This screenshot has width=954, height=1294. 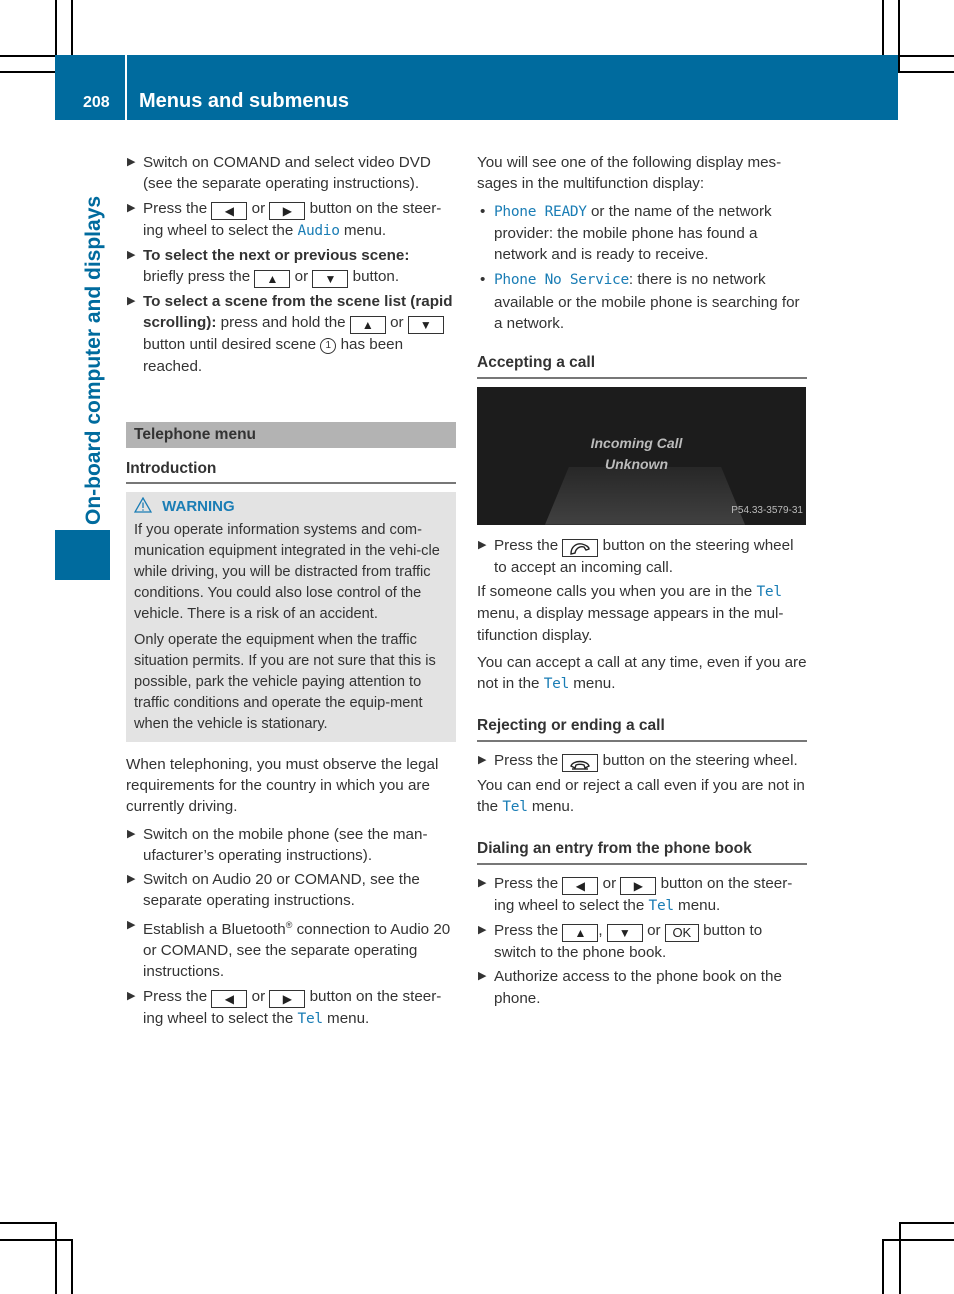 I want to click on section-title: Menus and submenus, so click(x=244, y=101).